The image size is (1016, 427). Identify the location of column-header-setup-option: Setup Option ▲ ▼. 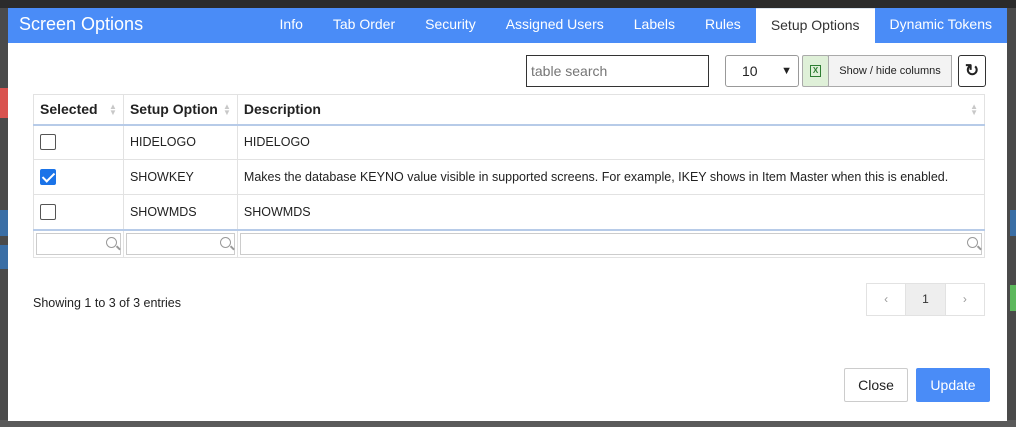
(180, 110).